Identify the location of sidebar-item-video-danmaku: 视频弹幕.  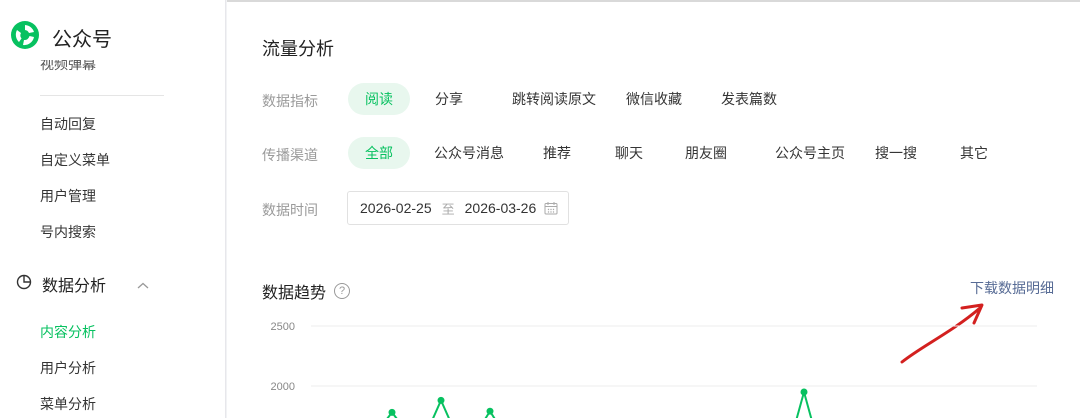
(68, 67).